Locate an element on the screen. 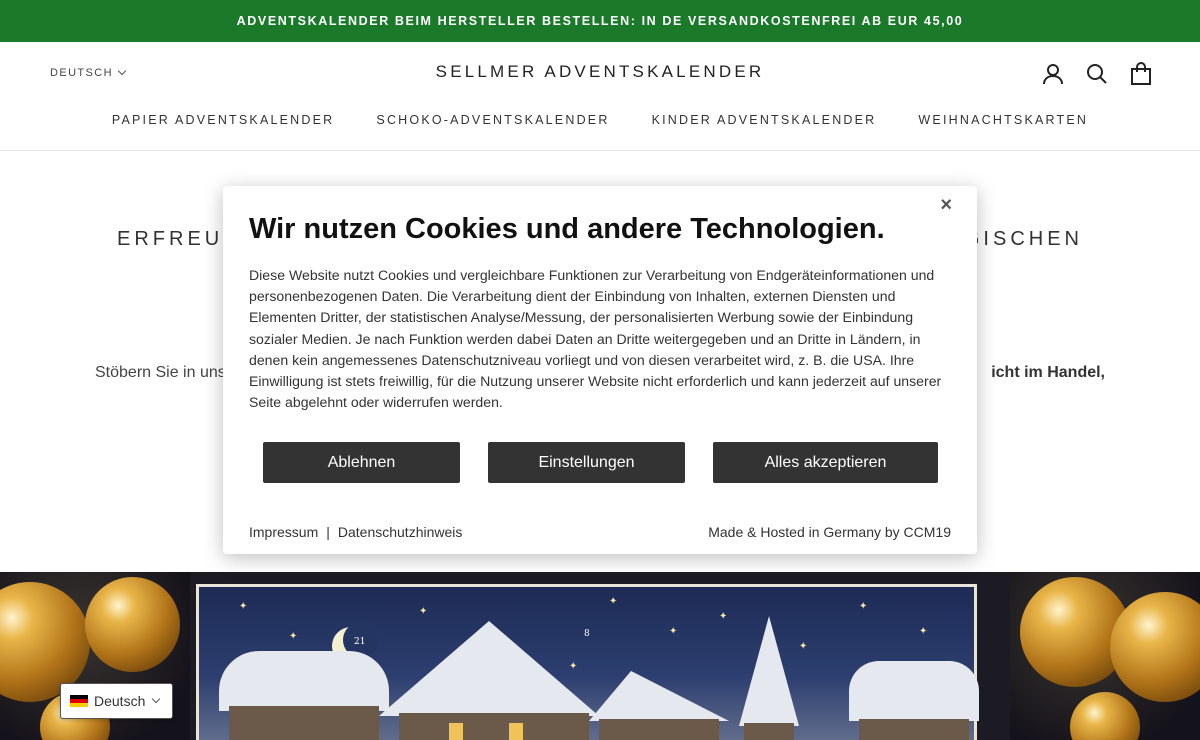 The height and width of the screenshot is (740, 1200). chevron-down-icon is located at coordinates (156, 699).